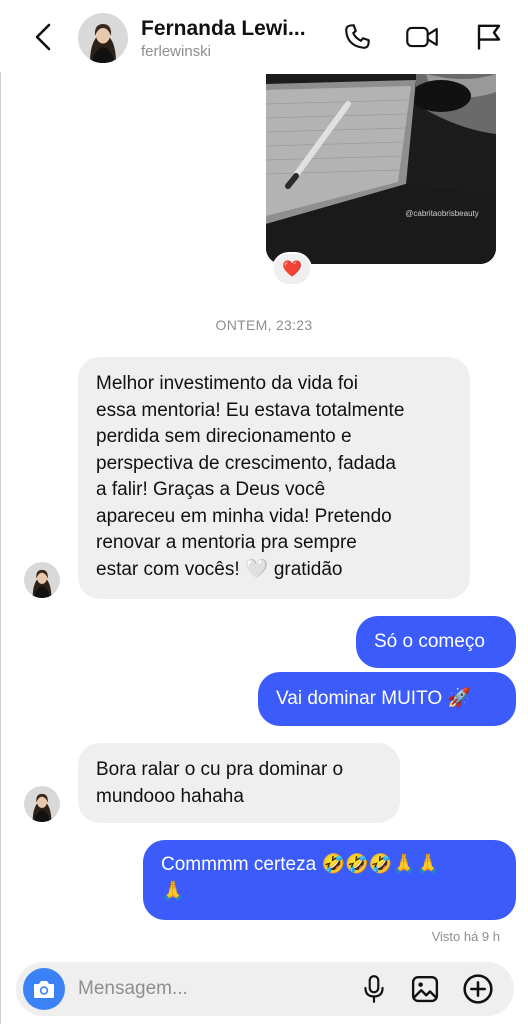 This screenshot has width=528, height=1024. What do you see at coordinates (329, 880) in the screenshot?
I see `outgoing-message: Commmm certeza 🤣🤣🤣🙏🙏 🙏` at bounding box center [329, 880].